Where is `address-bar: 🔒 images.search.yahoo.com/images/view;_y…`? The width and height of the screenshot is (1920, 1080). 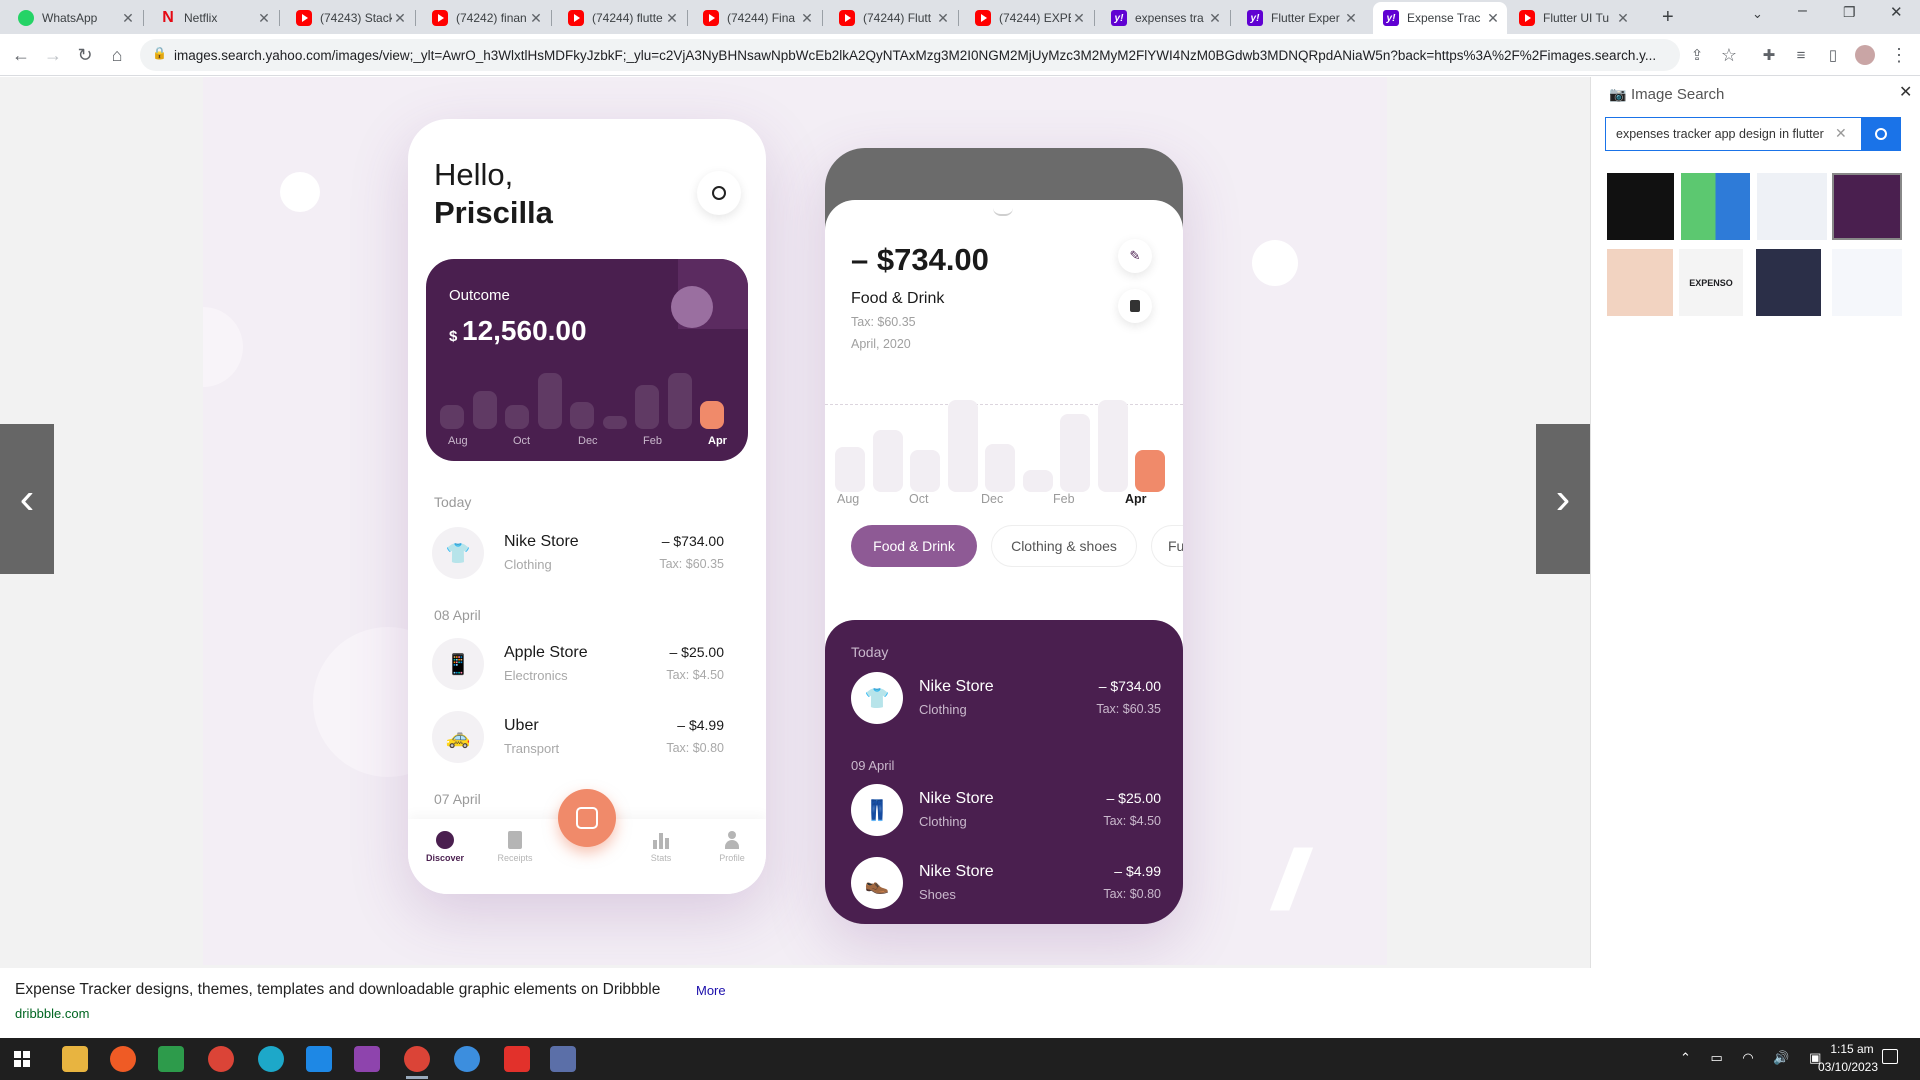
address-bar: 🔒 images.search.yahoo.com/images/view;_y… is located at coordinates (910, 55).